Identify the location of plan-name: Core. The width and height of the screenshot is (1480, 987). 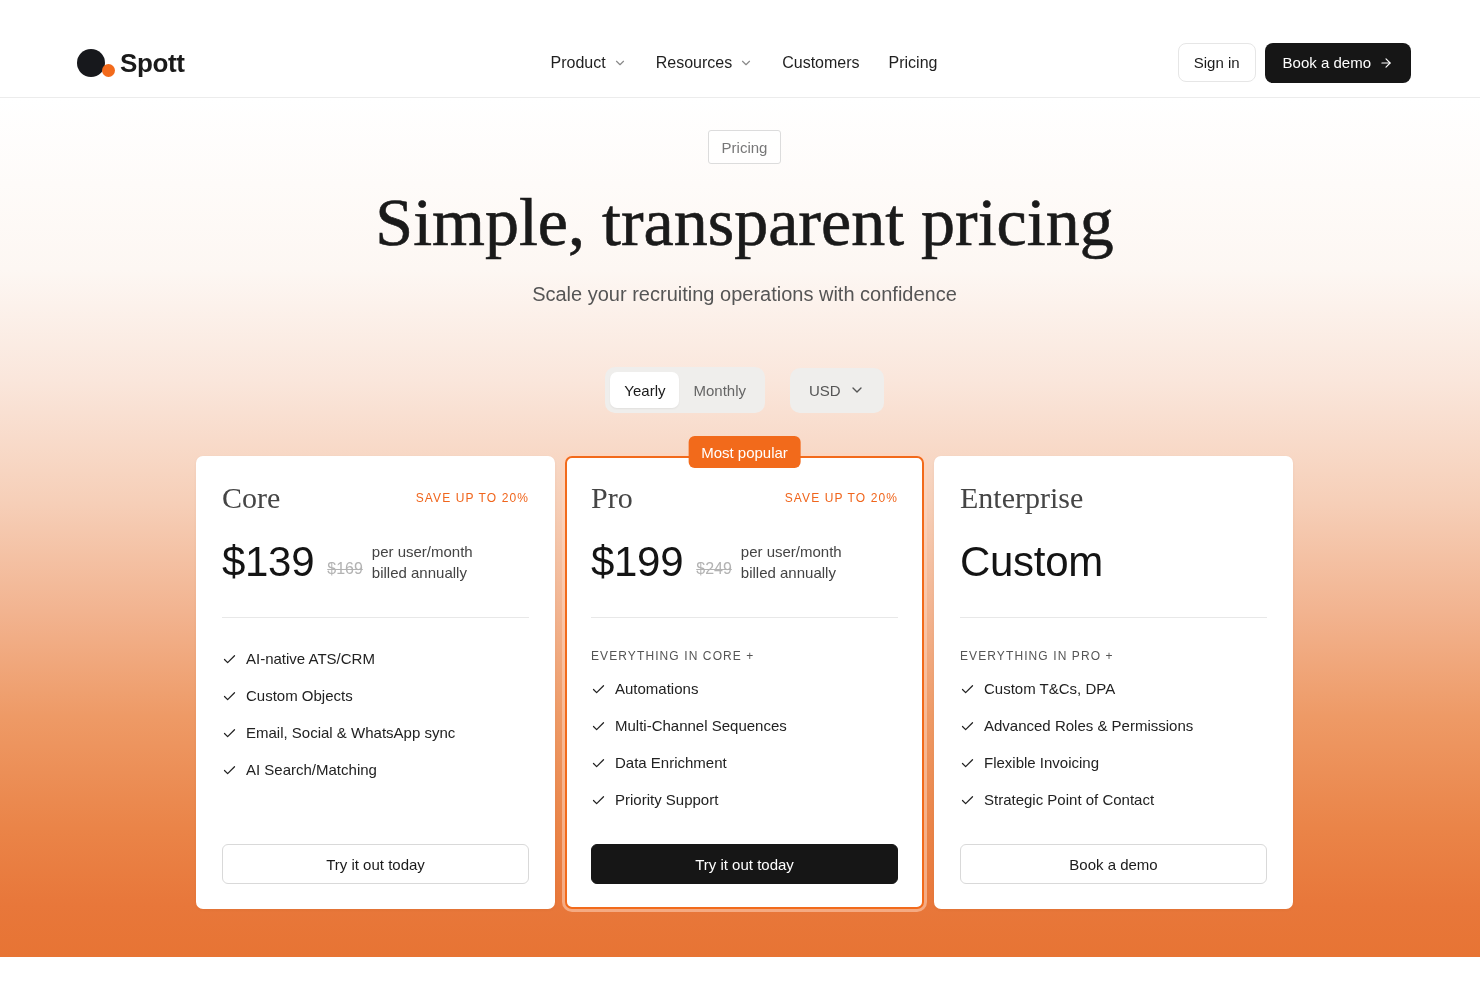
(251, 498).